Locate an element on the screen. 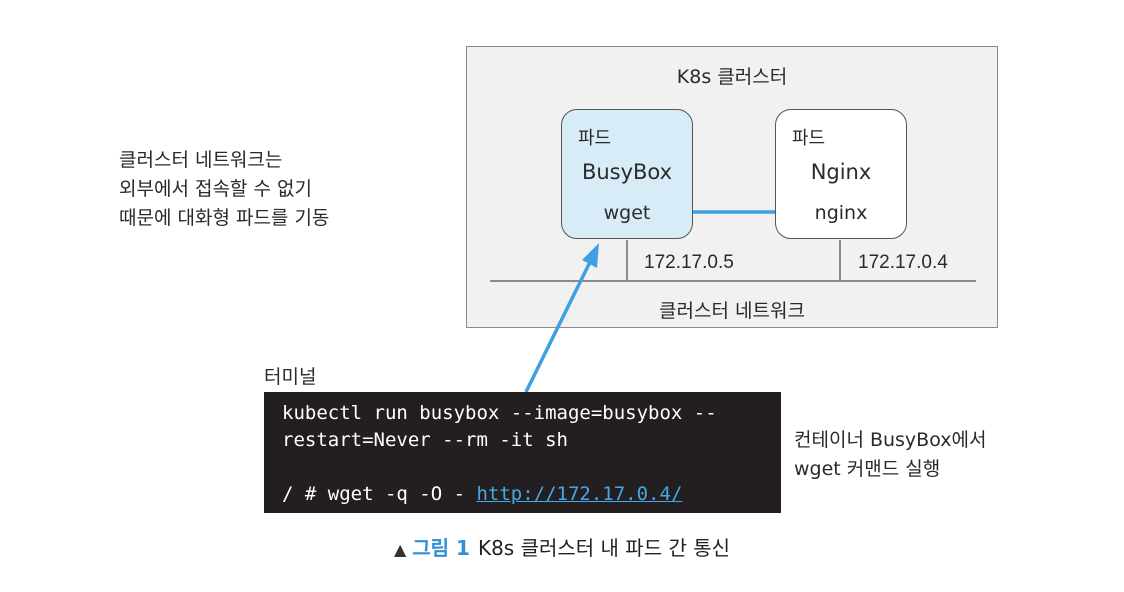 This screenshot has height=592, width=1124. network-label: 클러스터 네트워크 is located at coordinates (732, 311).